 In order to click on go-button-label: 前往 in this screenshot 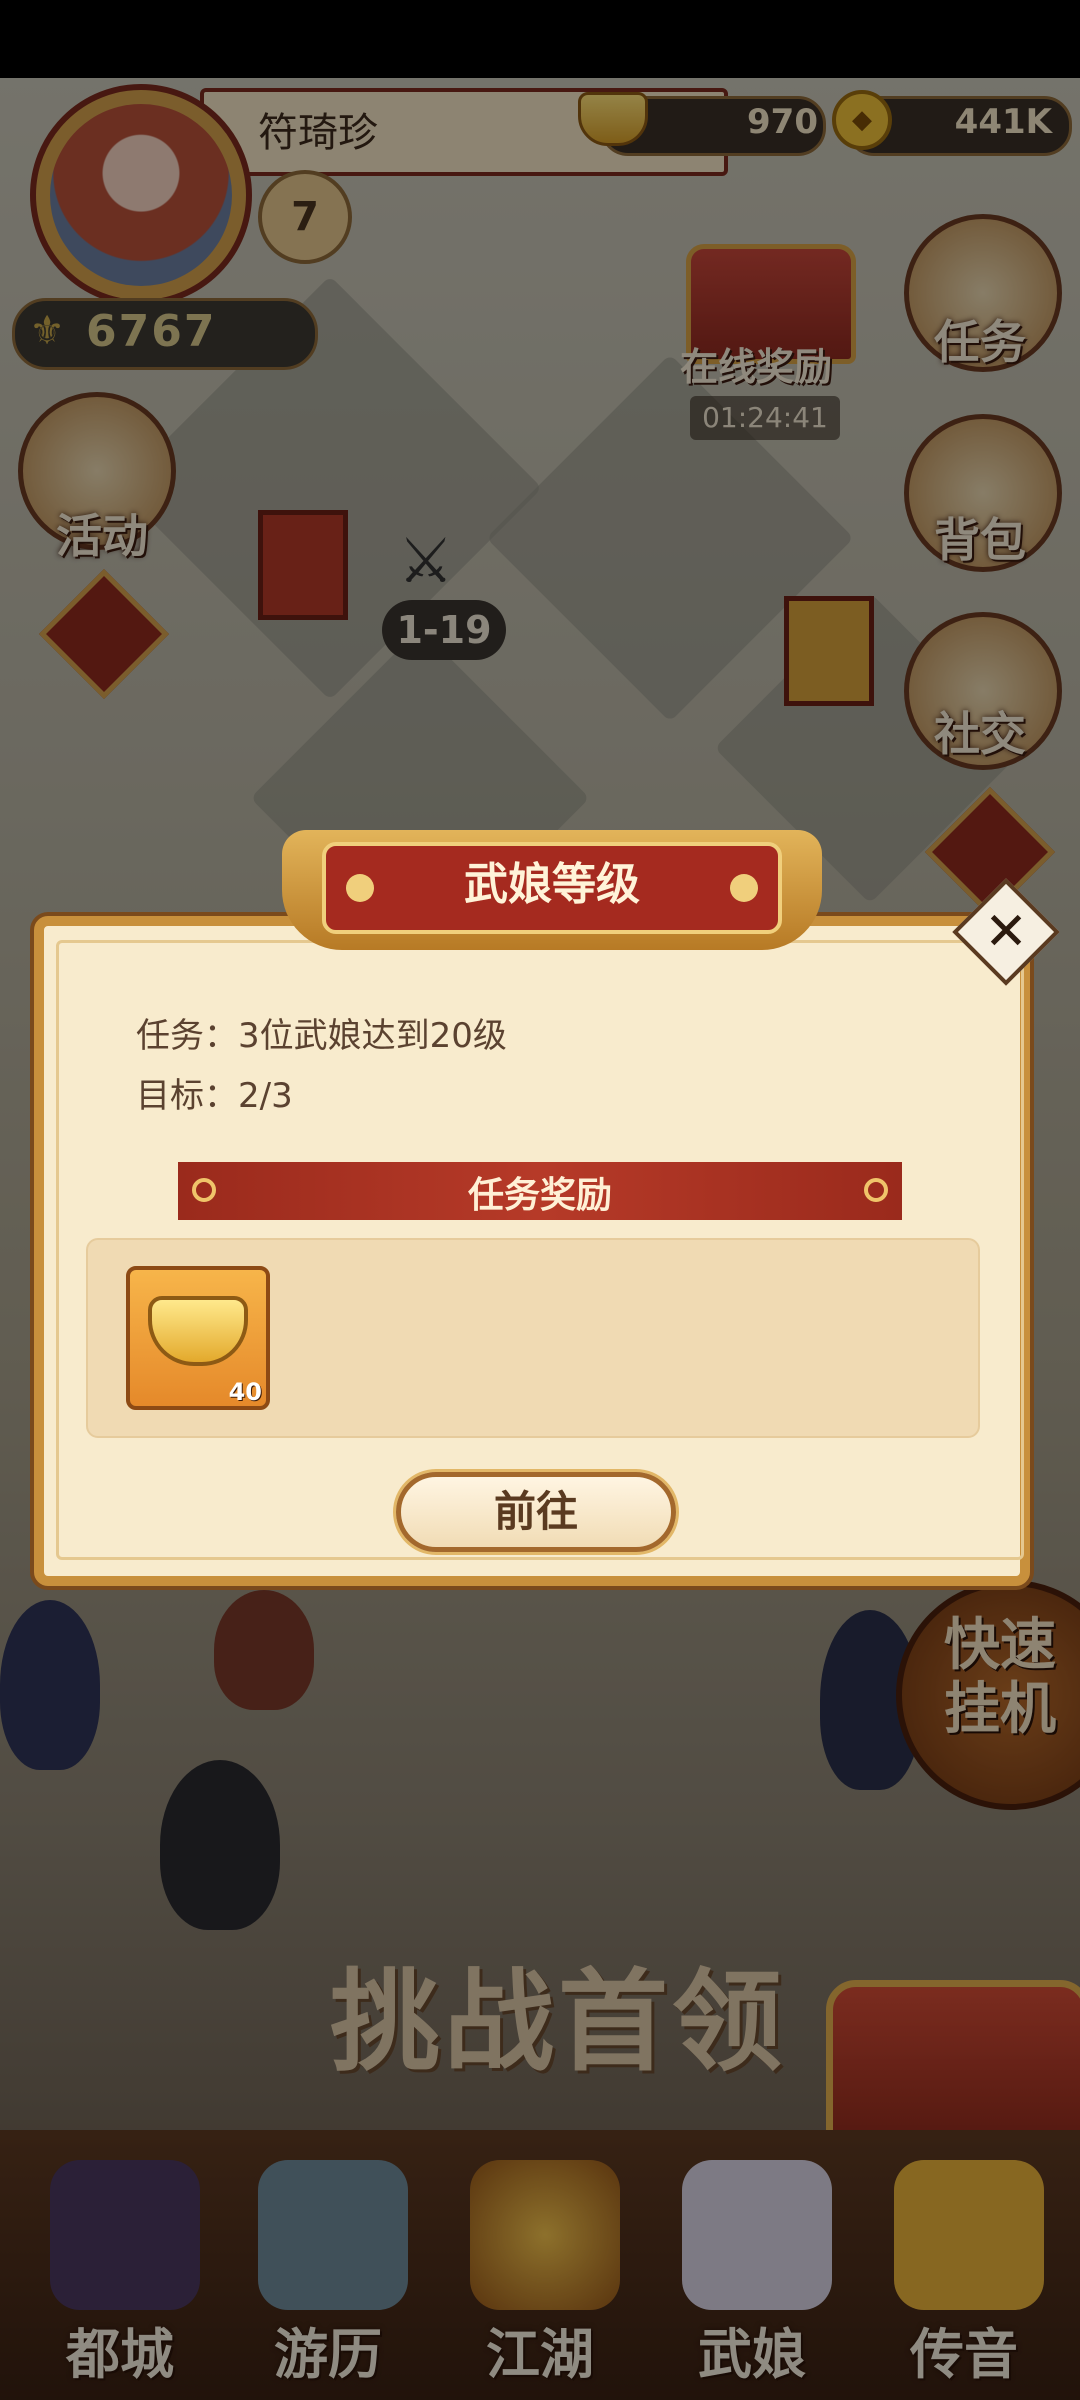, I will do `click(536, 1512)`.